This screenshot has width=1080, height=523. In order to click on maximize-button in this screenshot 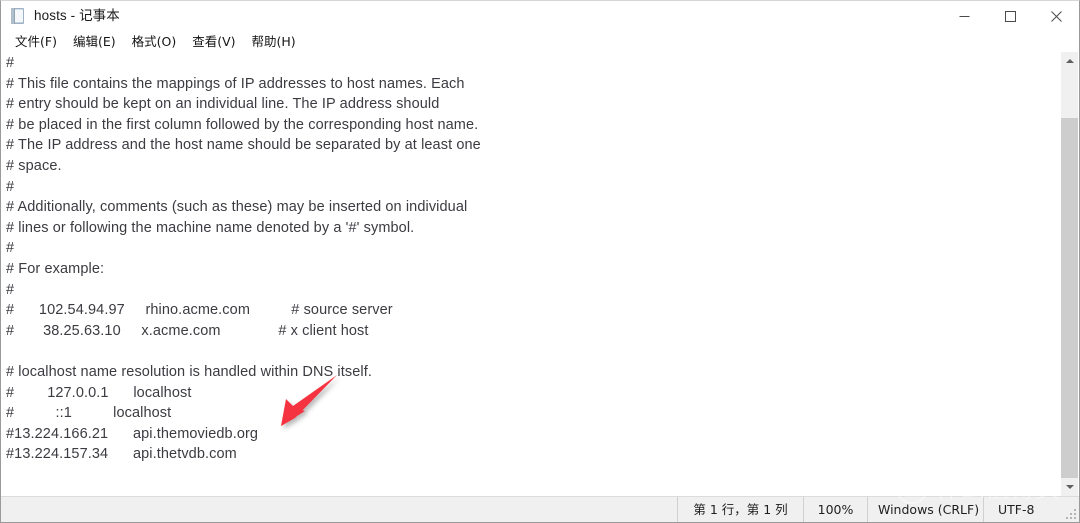, I will do `click(1010, 16)`.